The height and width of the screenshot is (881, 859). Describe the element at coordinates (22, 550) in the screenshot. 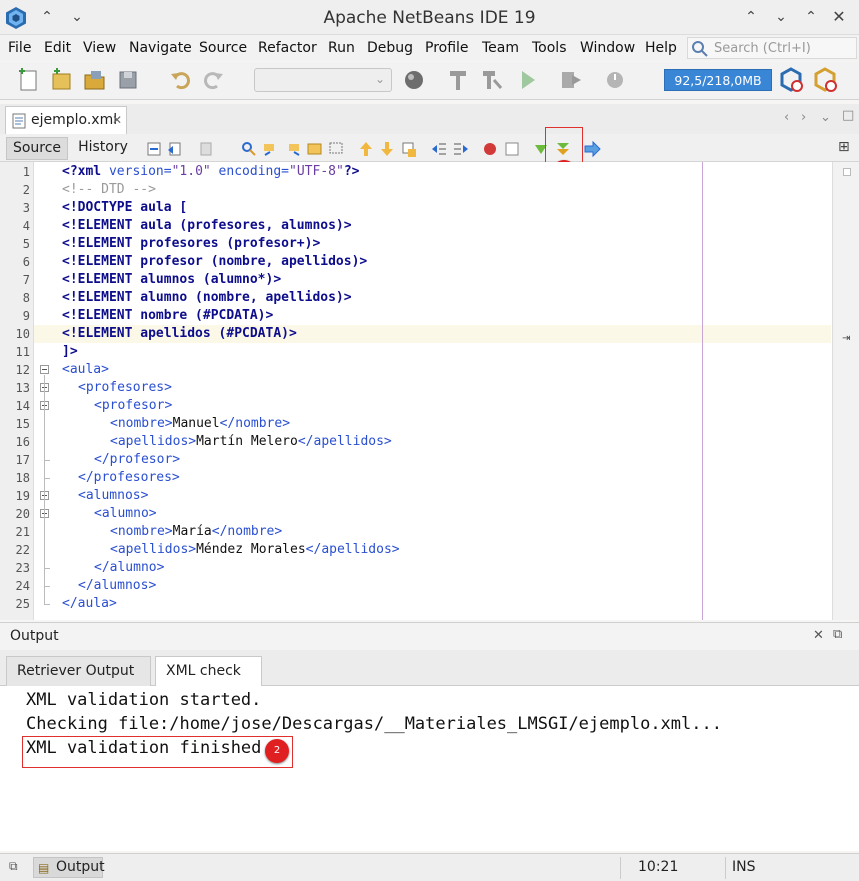

I see `line-number: 22` at that location.